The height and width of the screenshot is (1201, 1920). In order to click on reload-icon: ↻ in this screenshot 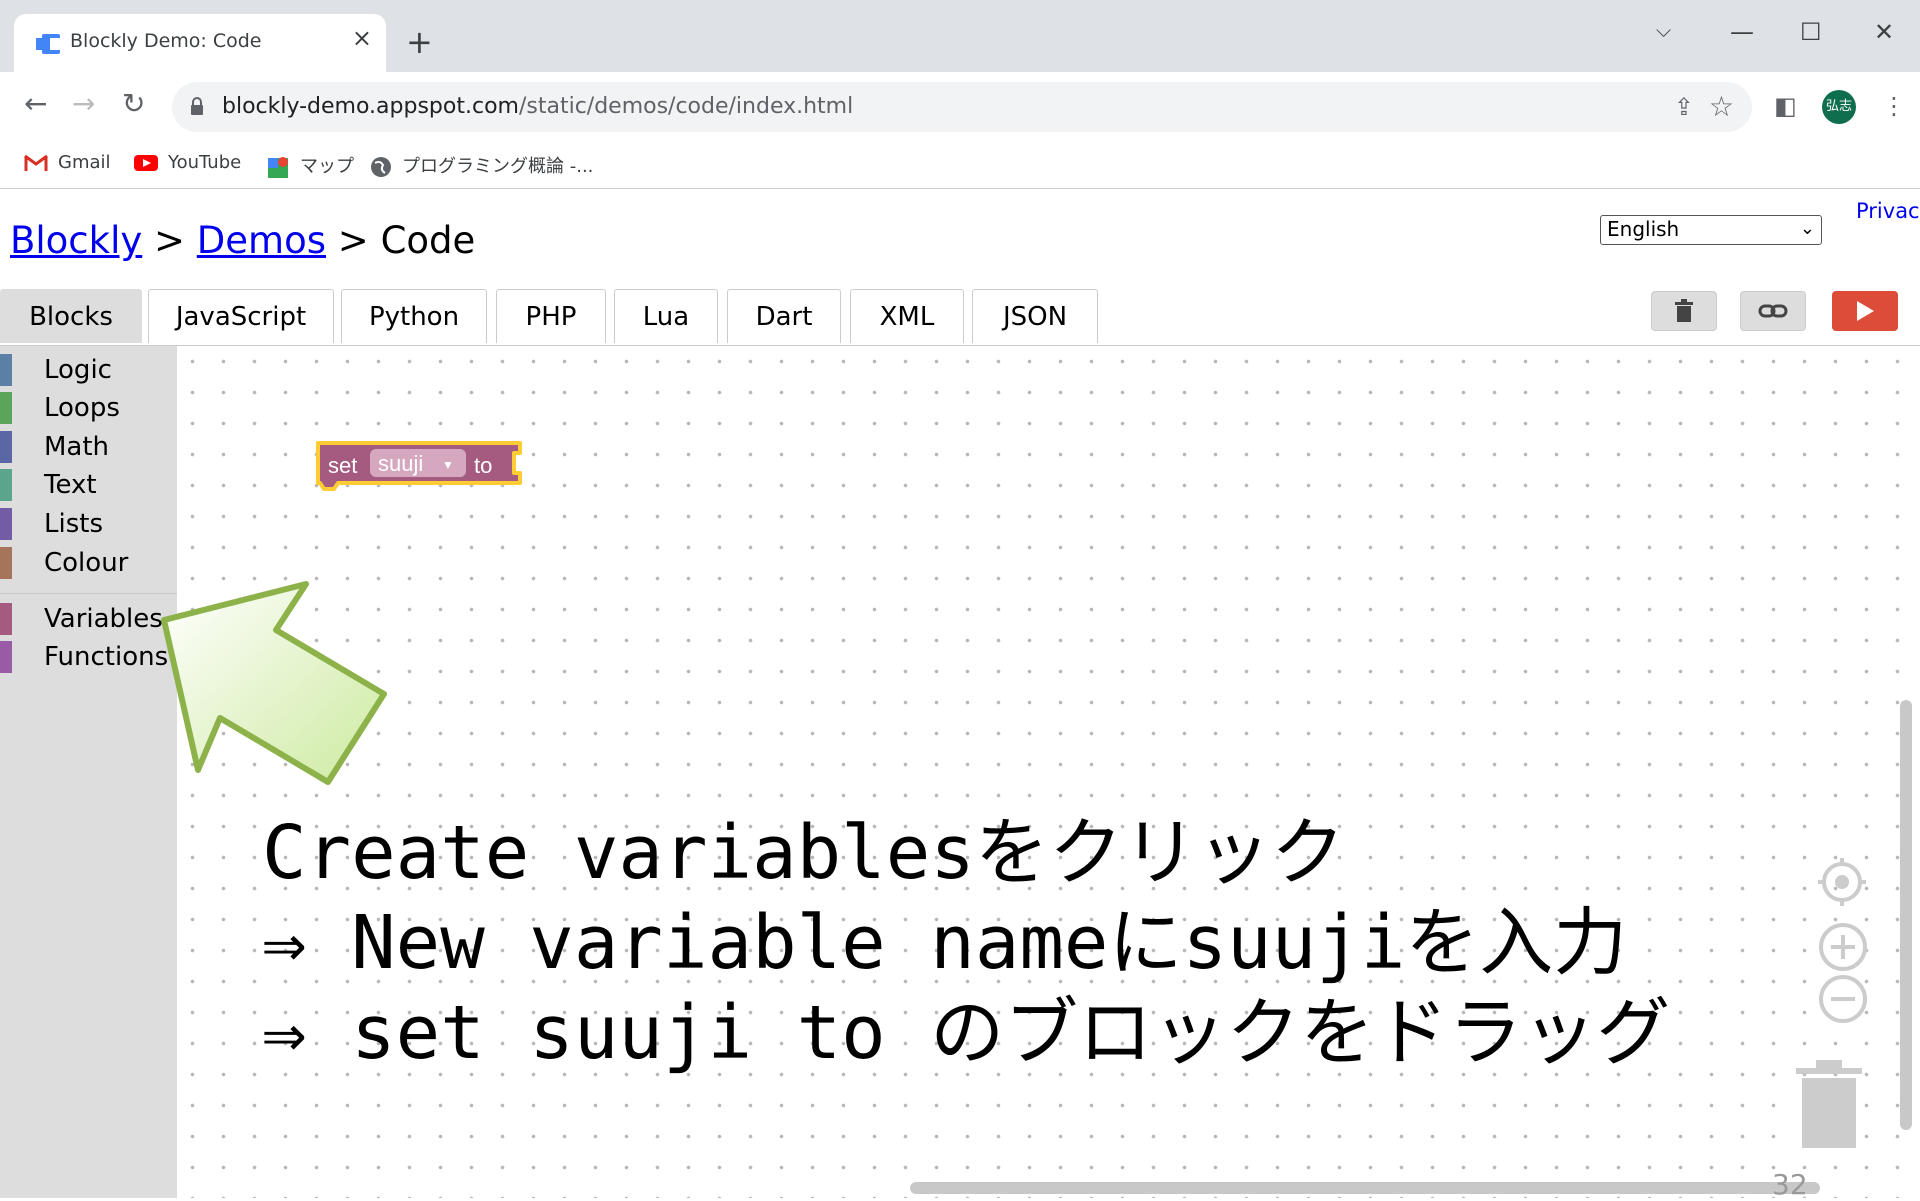, I will do `click(133, 104)`.